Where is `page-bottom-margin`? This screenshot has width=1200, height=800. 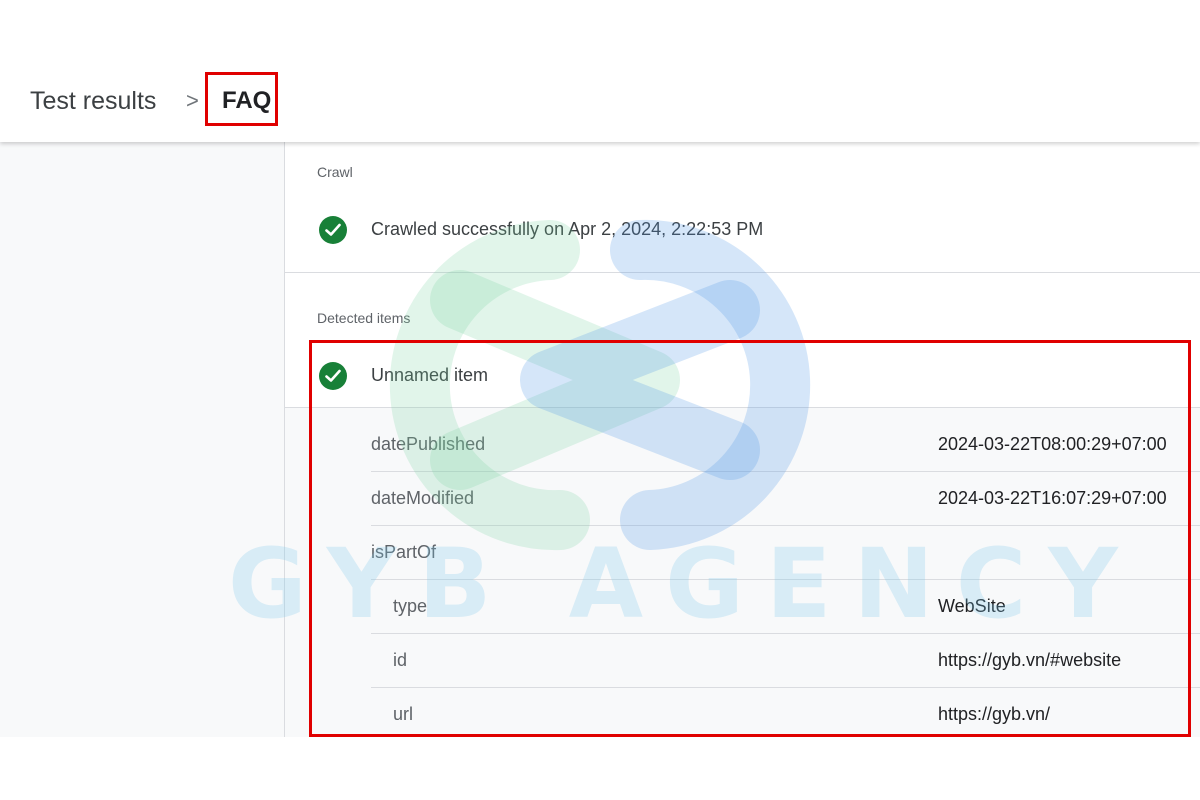 page-bottom-margin is located at coordinates (600, 768).